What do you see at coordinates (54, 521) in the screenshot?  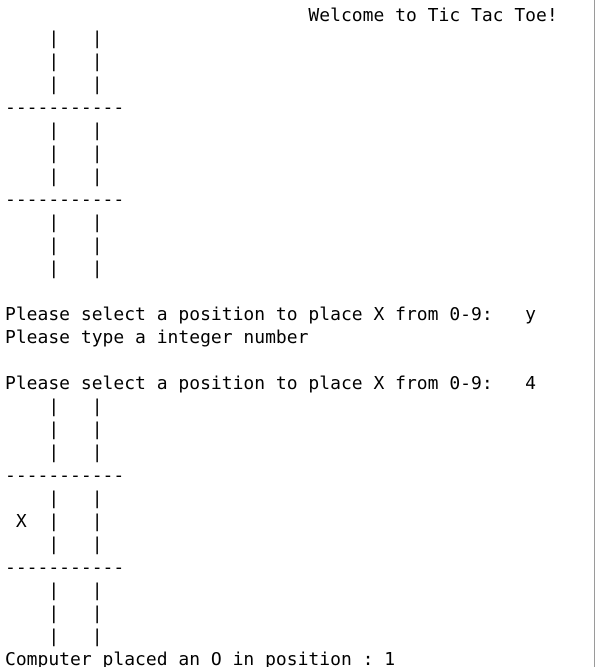 I see `board-line: X | |` at bounding box center [54, 521].